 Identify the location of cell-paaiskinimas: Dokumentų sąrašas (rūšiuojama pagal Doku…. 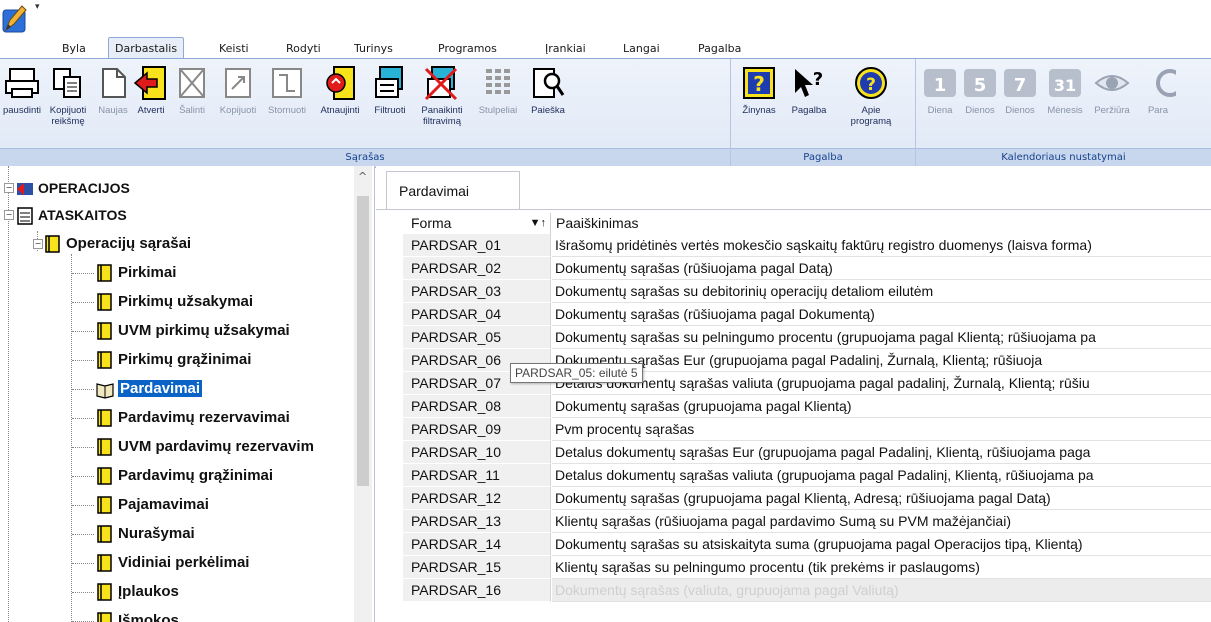
(881, 314).